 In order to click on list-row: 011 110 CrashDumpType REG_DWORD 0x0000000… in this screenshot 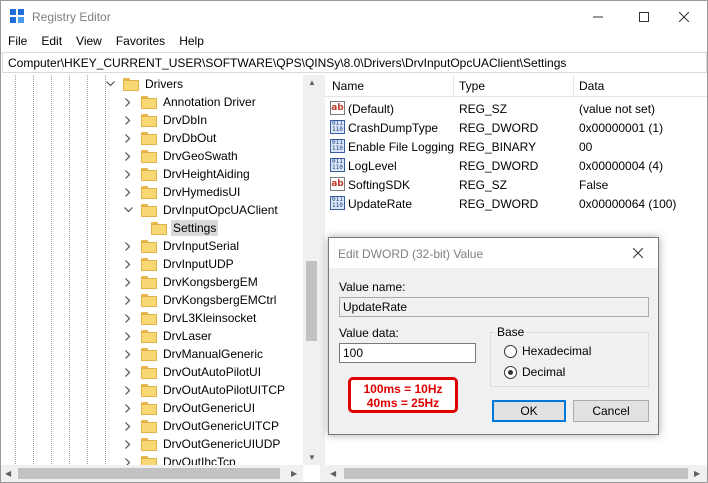, I will do `click(516, 127)`.